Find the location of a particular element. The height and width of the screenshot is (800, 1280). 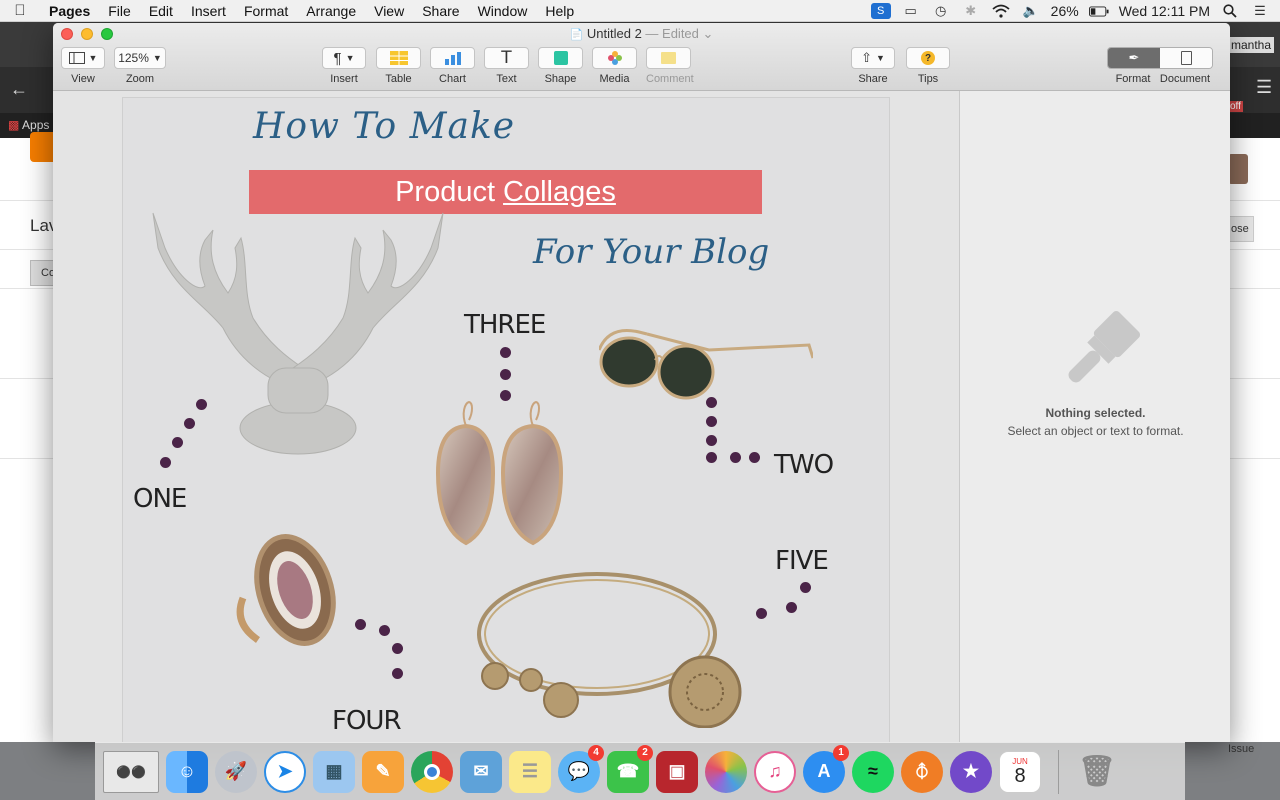

comment-button: Comment is located at coordinates (670, 66).